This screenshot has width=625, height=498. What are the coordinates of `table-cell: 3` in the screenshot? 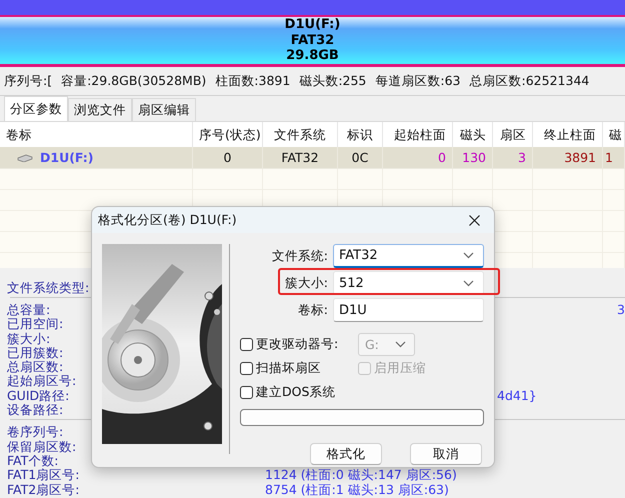 It's located at (513, 157).